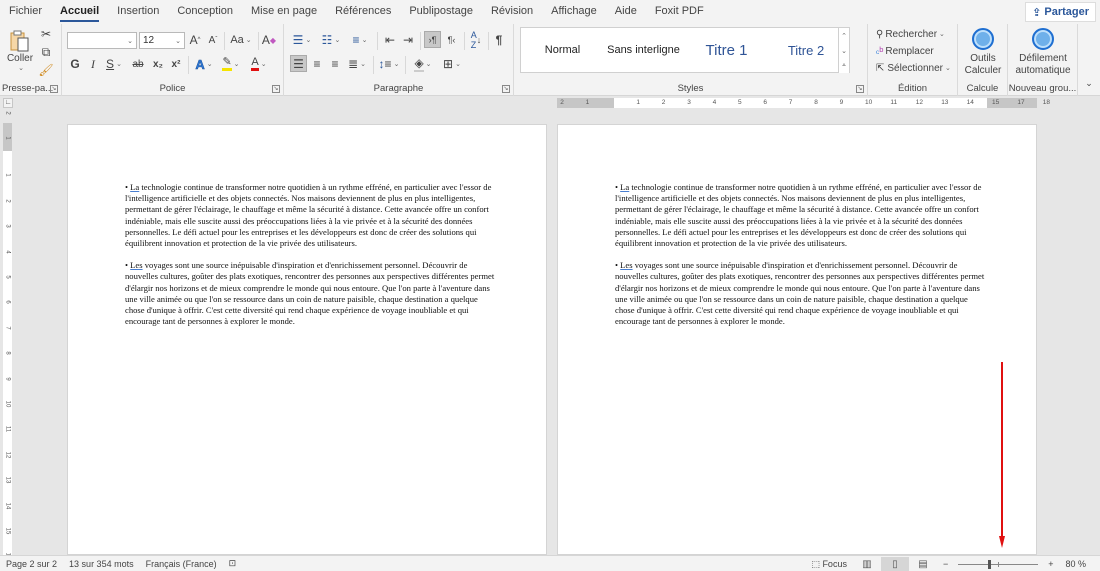 This screenshot has width=1100, height=571. Describe the element at coordinates (231, 64) in the screenshot. I see `highlight-color-icon: ✎ ⌄` at that location.